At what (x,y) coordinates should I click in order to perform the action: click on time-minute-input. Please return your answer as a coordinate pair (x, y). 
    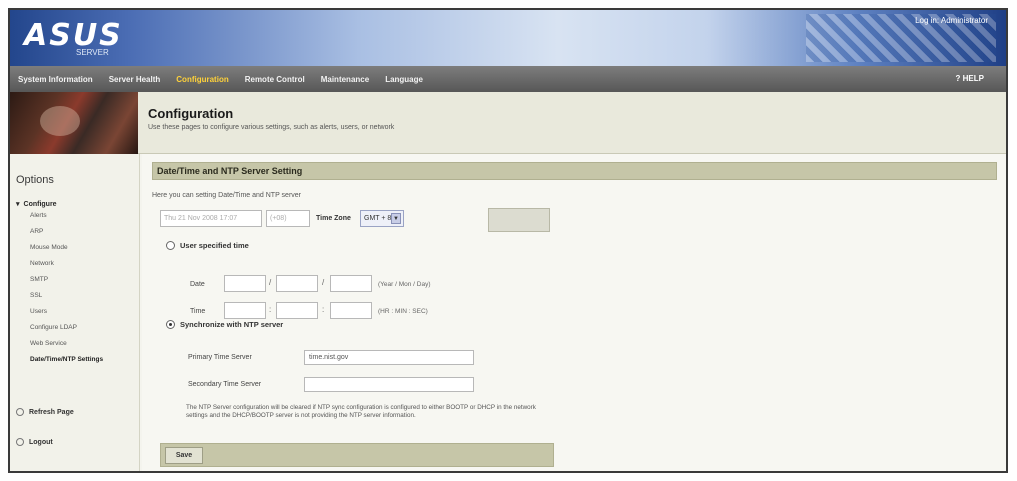
    Looking at the image, I should click on (297, 310).